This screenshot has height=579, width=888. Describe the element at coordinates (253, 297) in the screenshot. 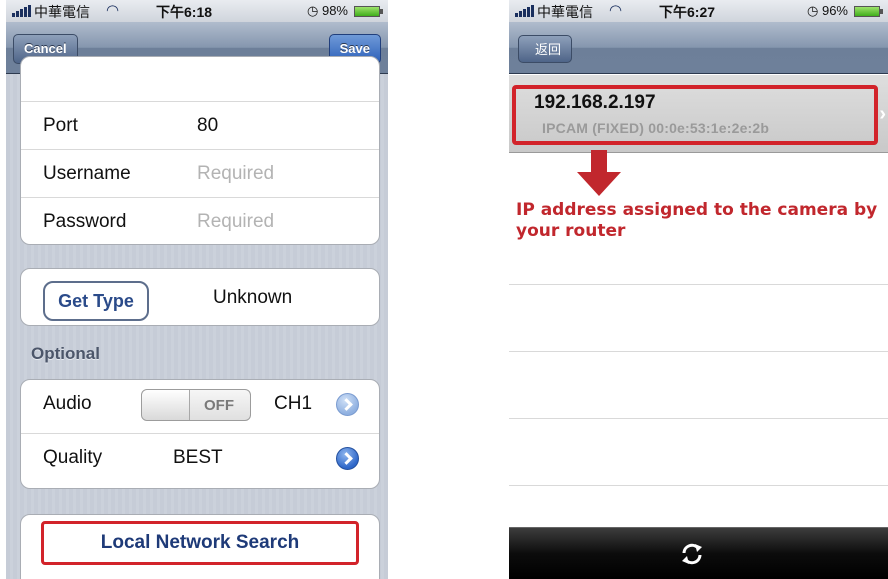

I see `camera-type-value: Unknown` at that location.